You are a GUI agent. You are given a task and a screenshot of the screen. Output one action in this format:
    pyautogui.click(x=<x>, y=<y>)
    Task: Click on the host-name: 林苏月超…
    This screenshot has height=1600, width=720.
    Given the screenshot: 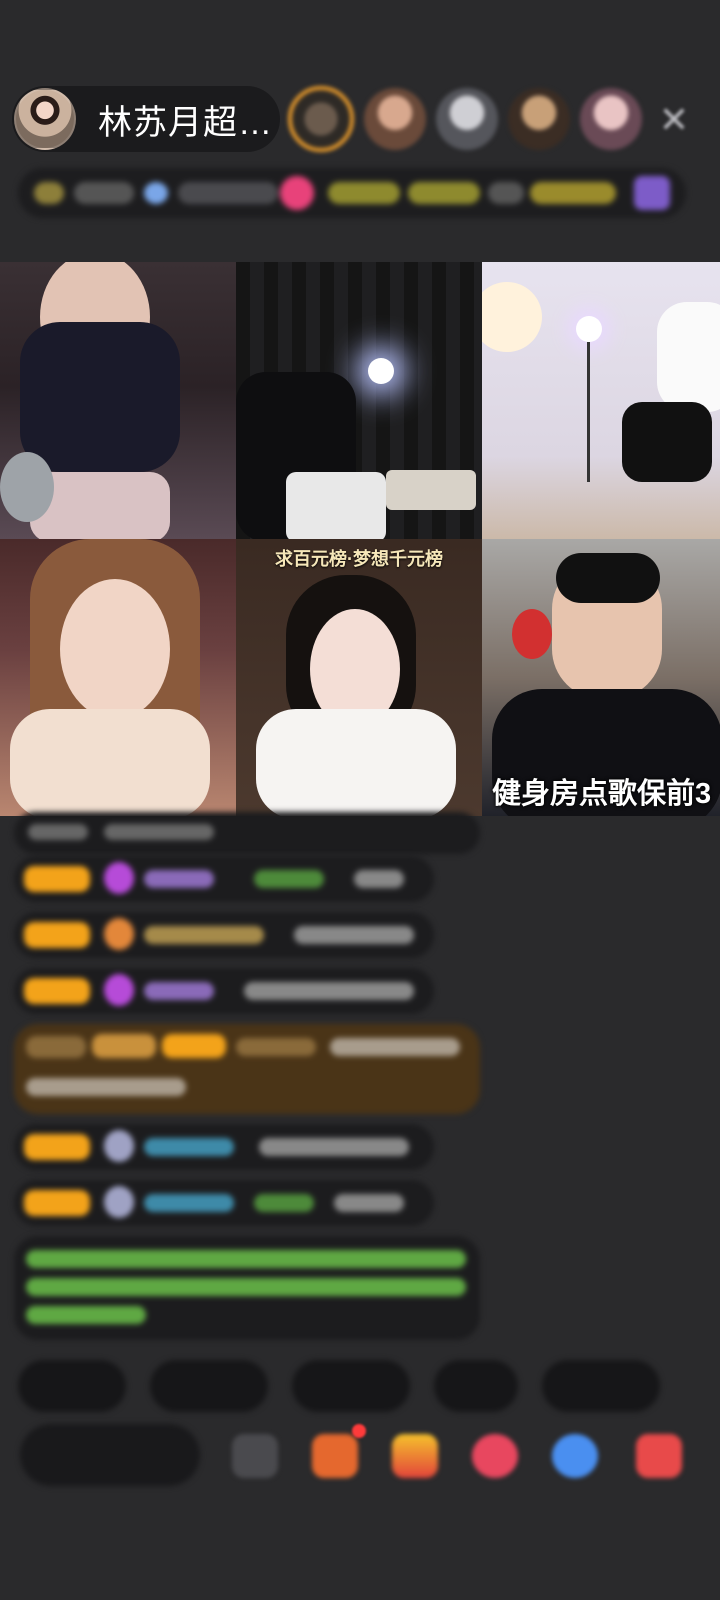 What is the action you would take?
    pyautogui.click(x=185, y=122)
    